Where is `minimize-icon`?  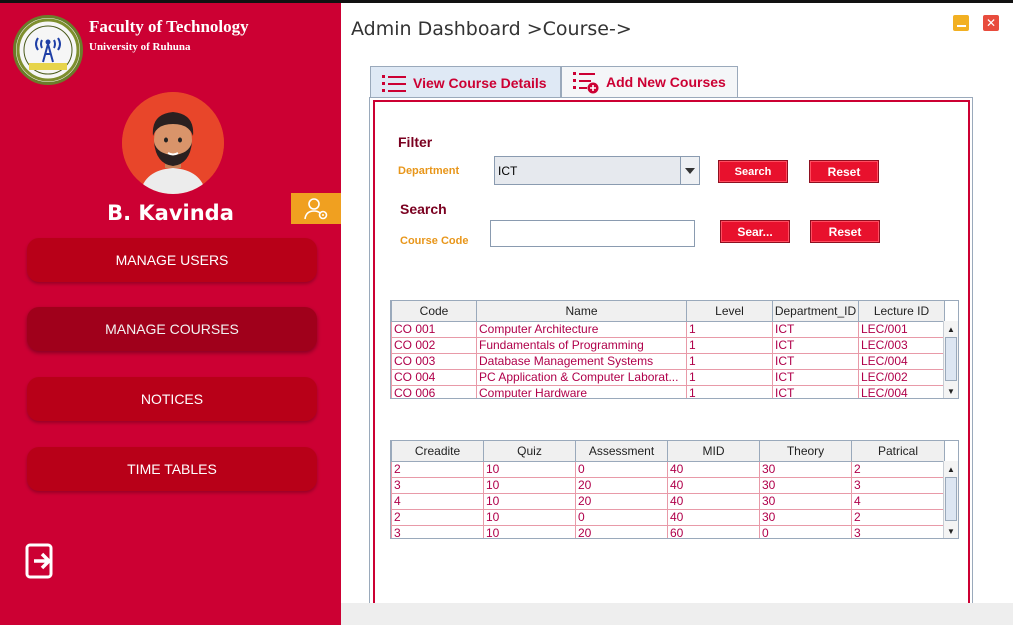 minimize-icon is located at coordinates (961, 26).